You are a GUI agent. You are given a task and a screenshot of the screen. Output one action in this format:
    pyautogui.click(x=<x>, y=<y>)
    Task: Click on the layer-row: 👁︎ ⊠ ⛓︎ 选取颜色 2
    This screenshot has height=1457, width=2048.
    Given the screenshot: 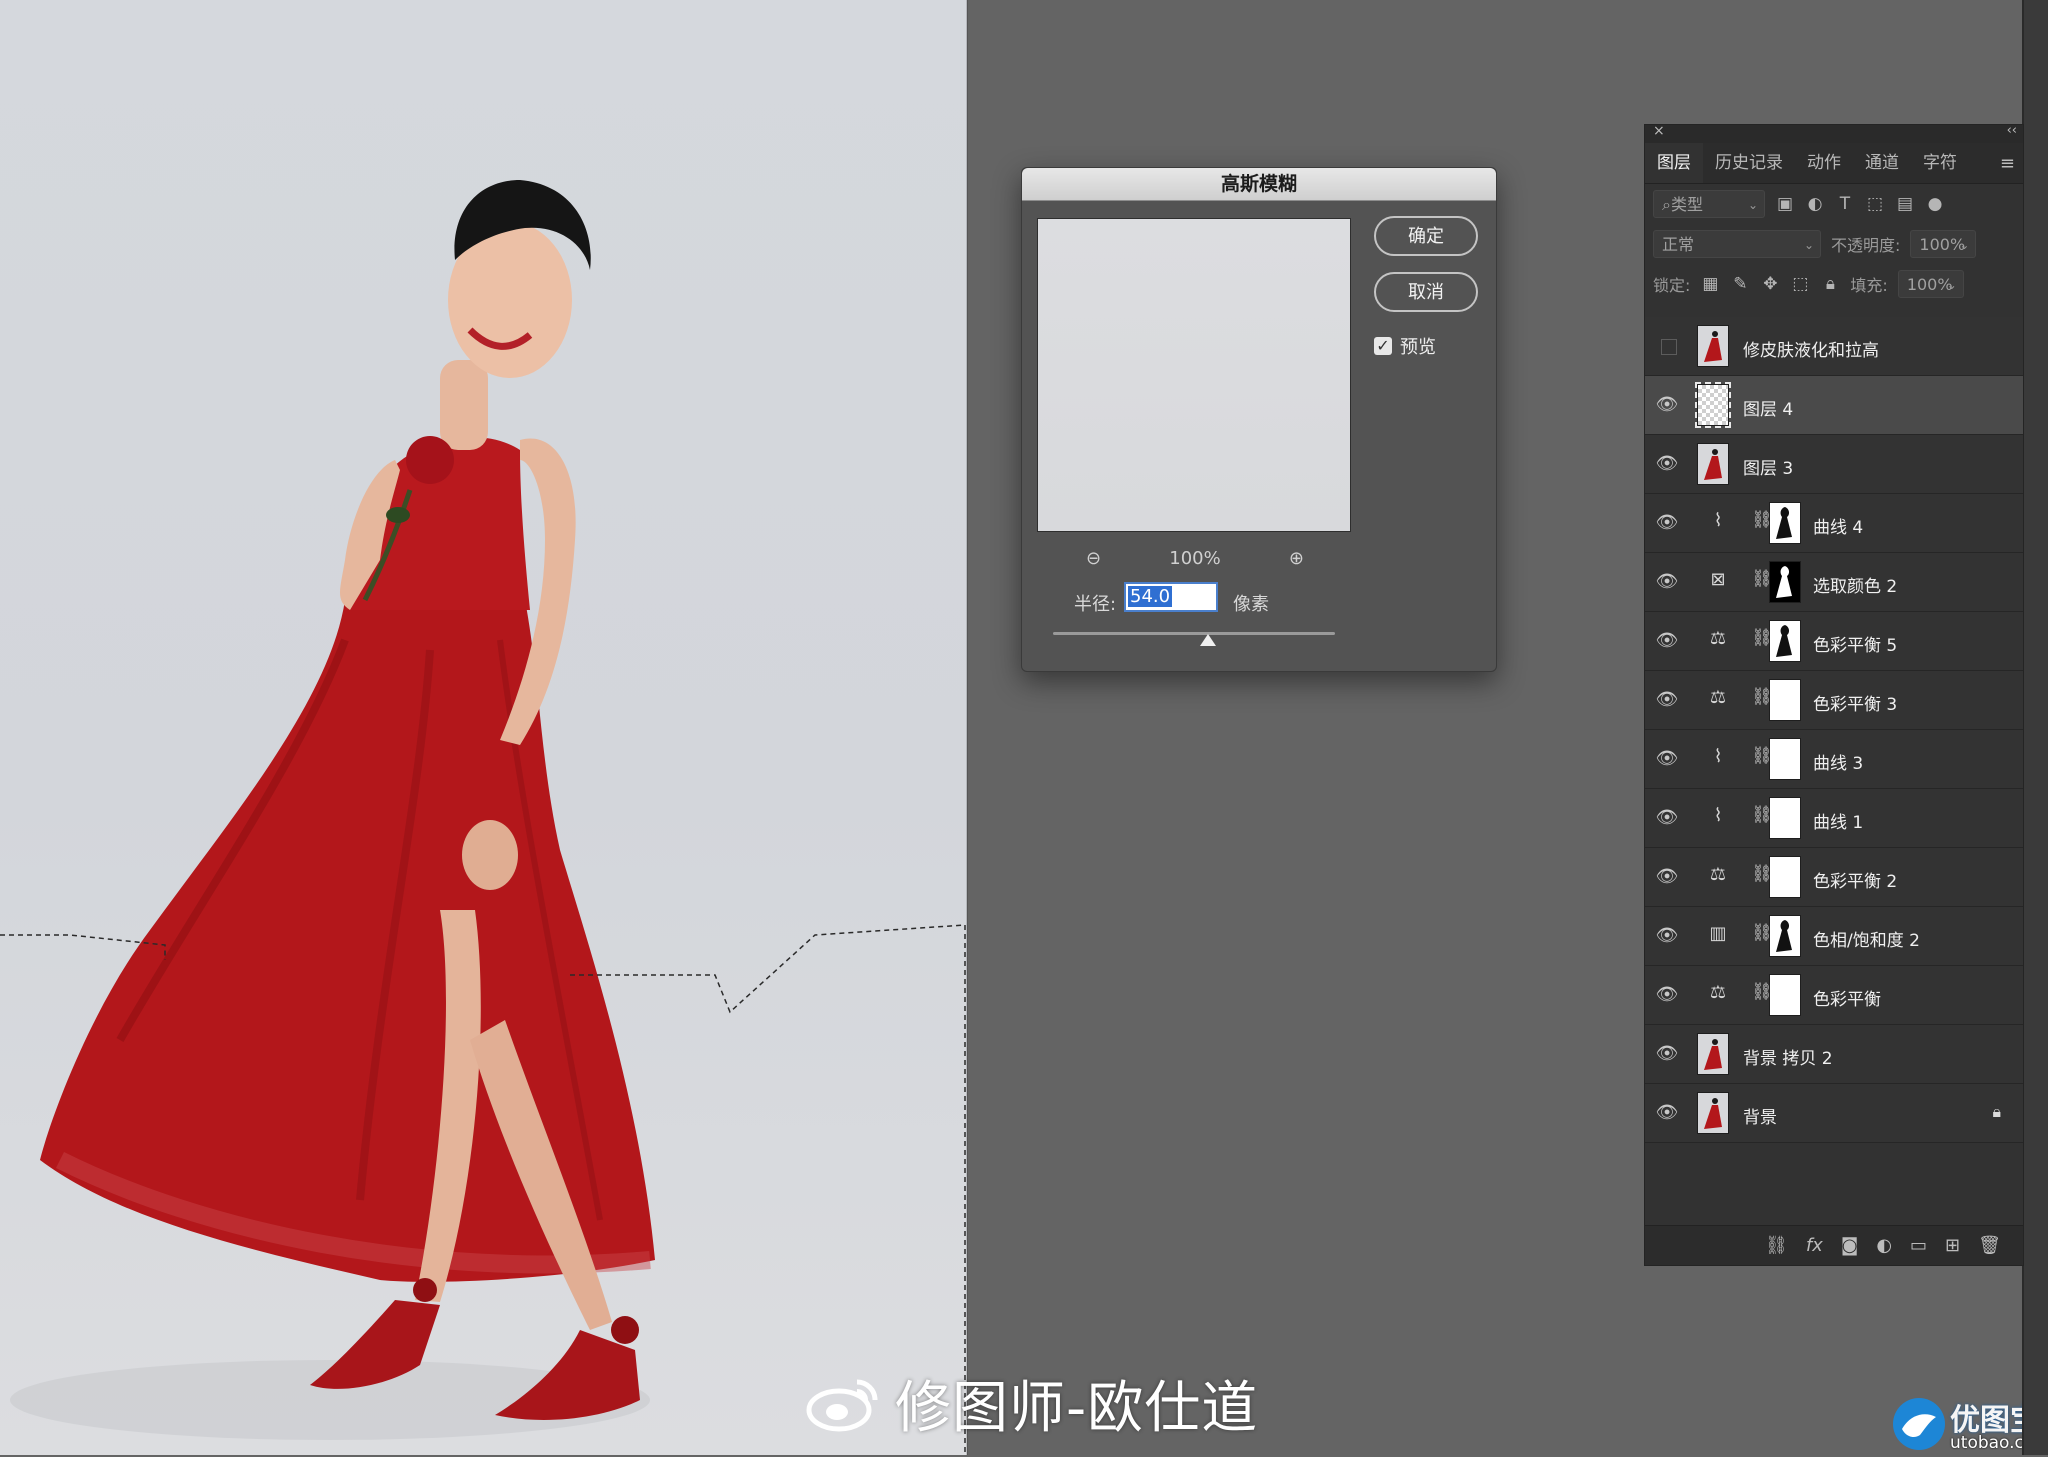 What is the action you would take?
    pyautogui.click(x=1834, y=582)
    